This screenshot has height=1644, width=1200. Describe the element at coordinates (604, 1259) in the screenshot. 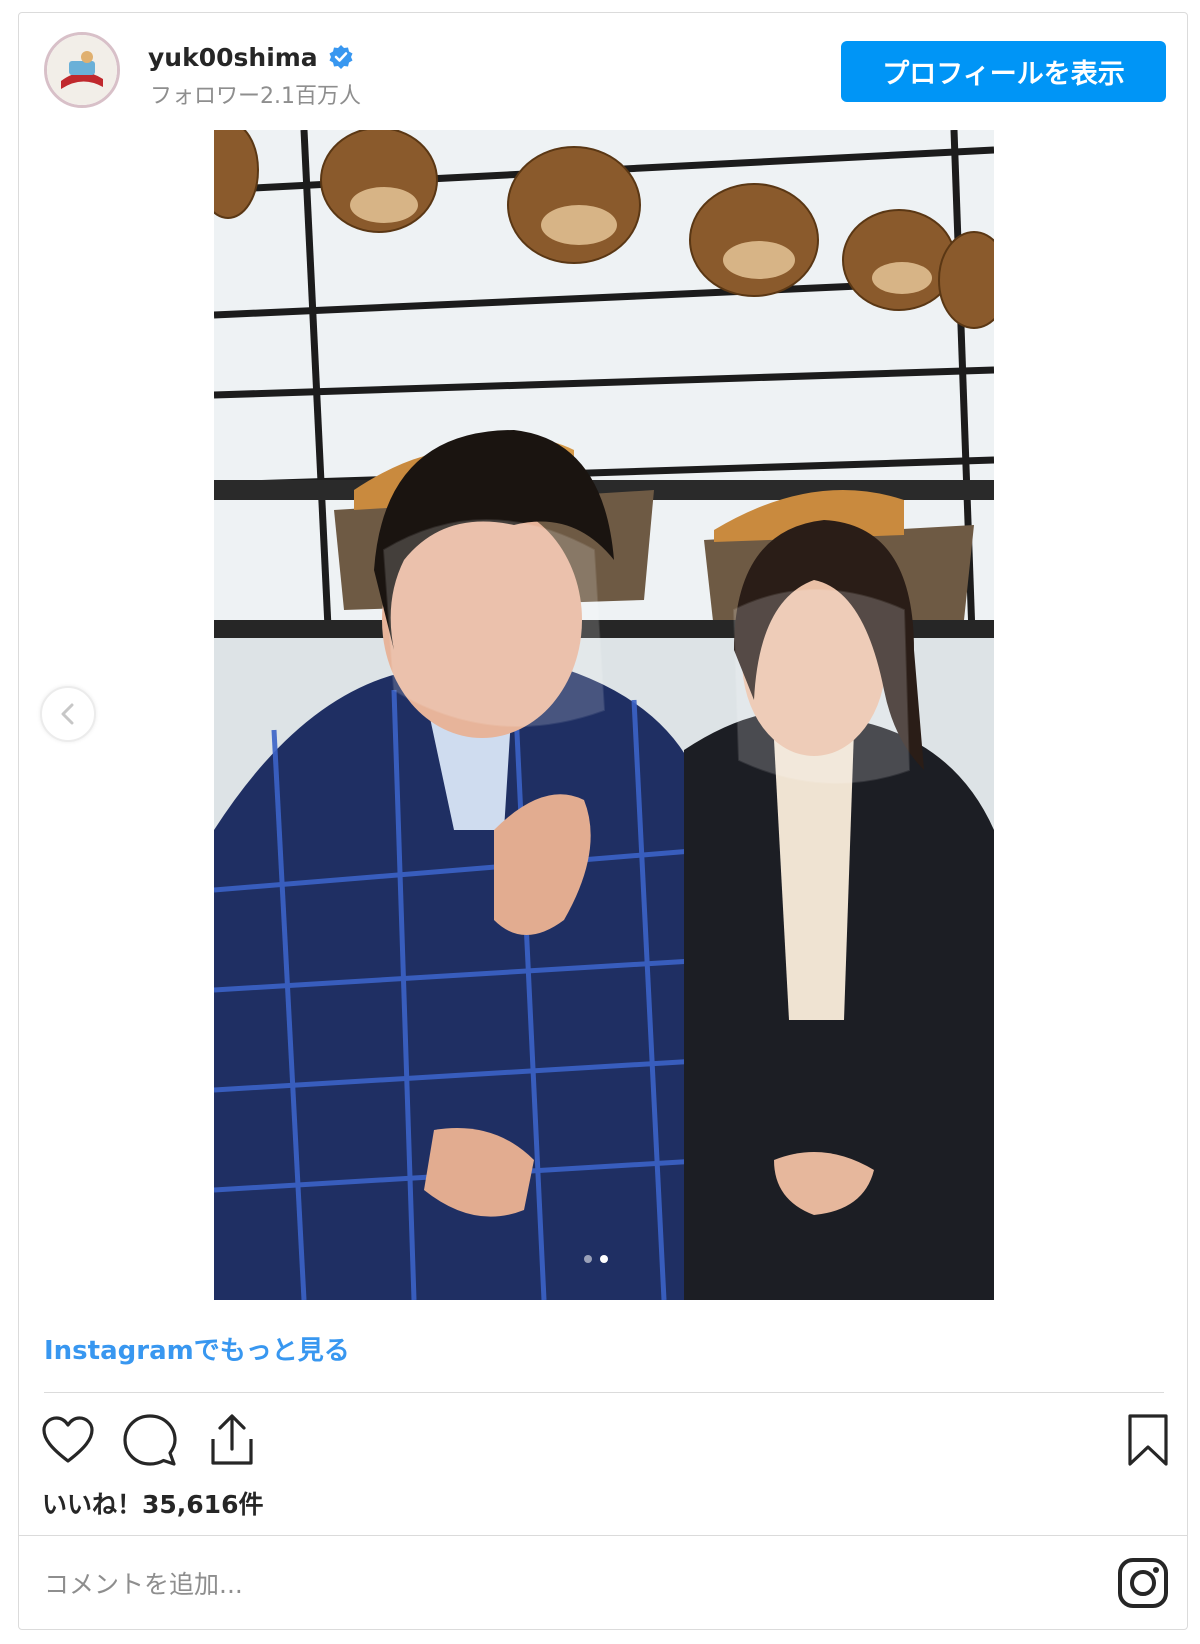

I see `carousel-dot-active` at that location.